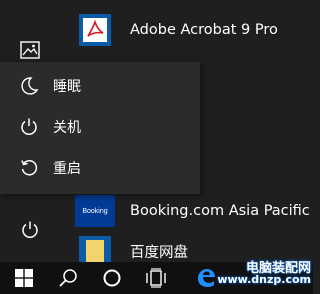  What do you see at coordinates (67, 128) in the screenshot?
I see `power-item-label: 关机` at bounding box center [67, 128].